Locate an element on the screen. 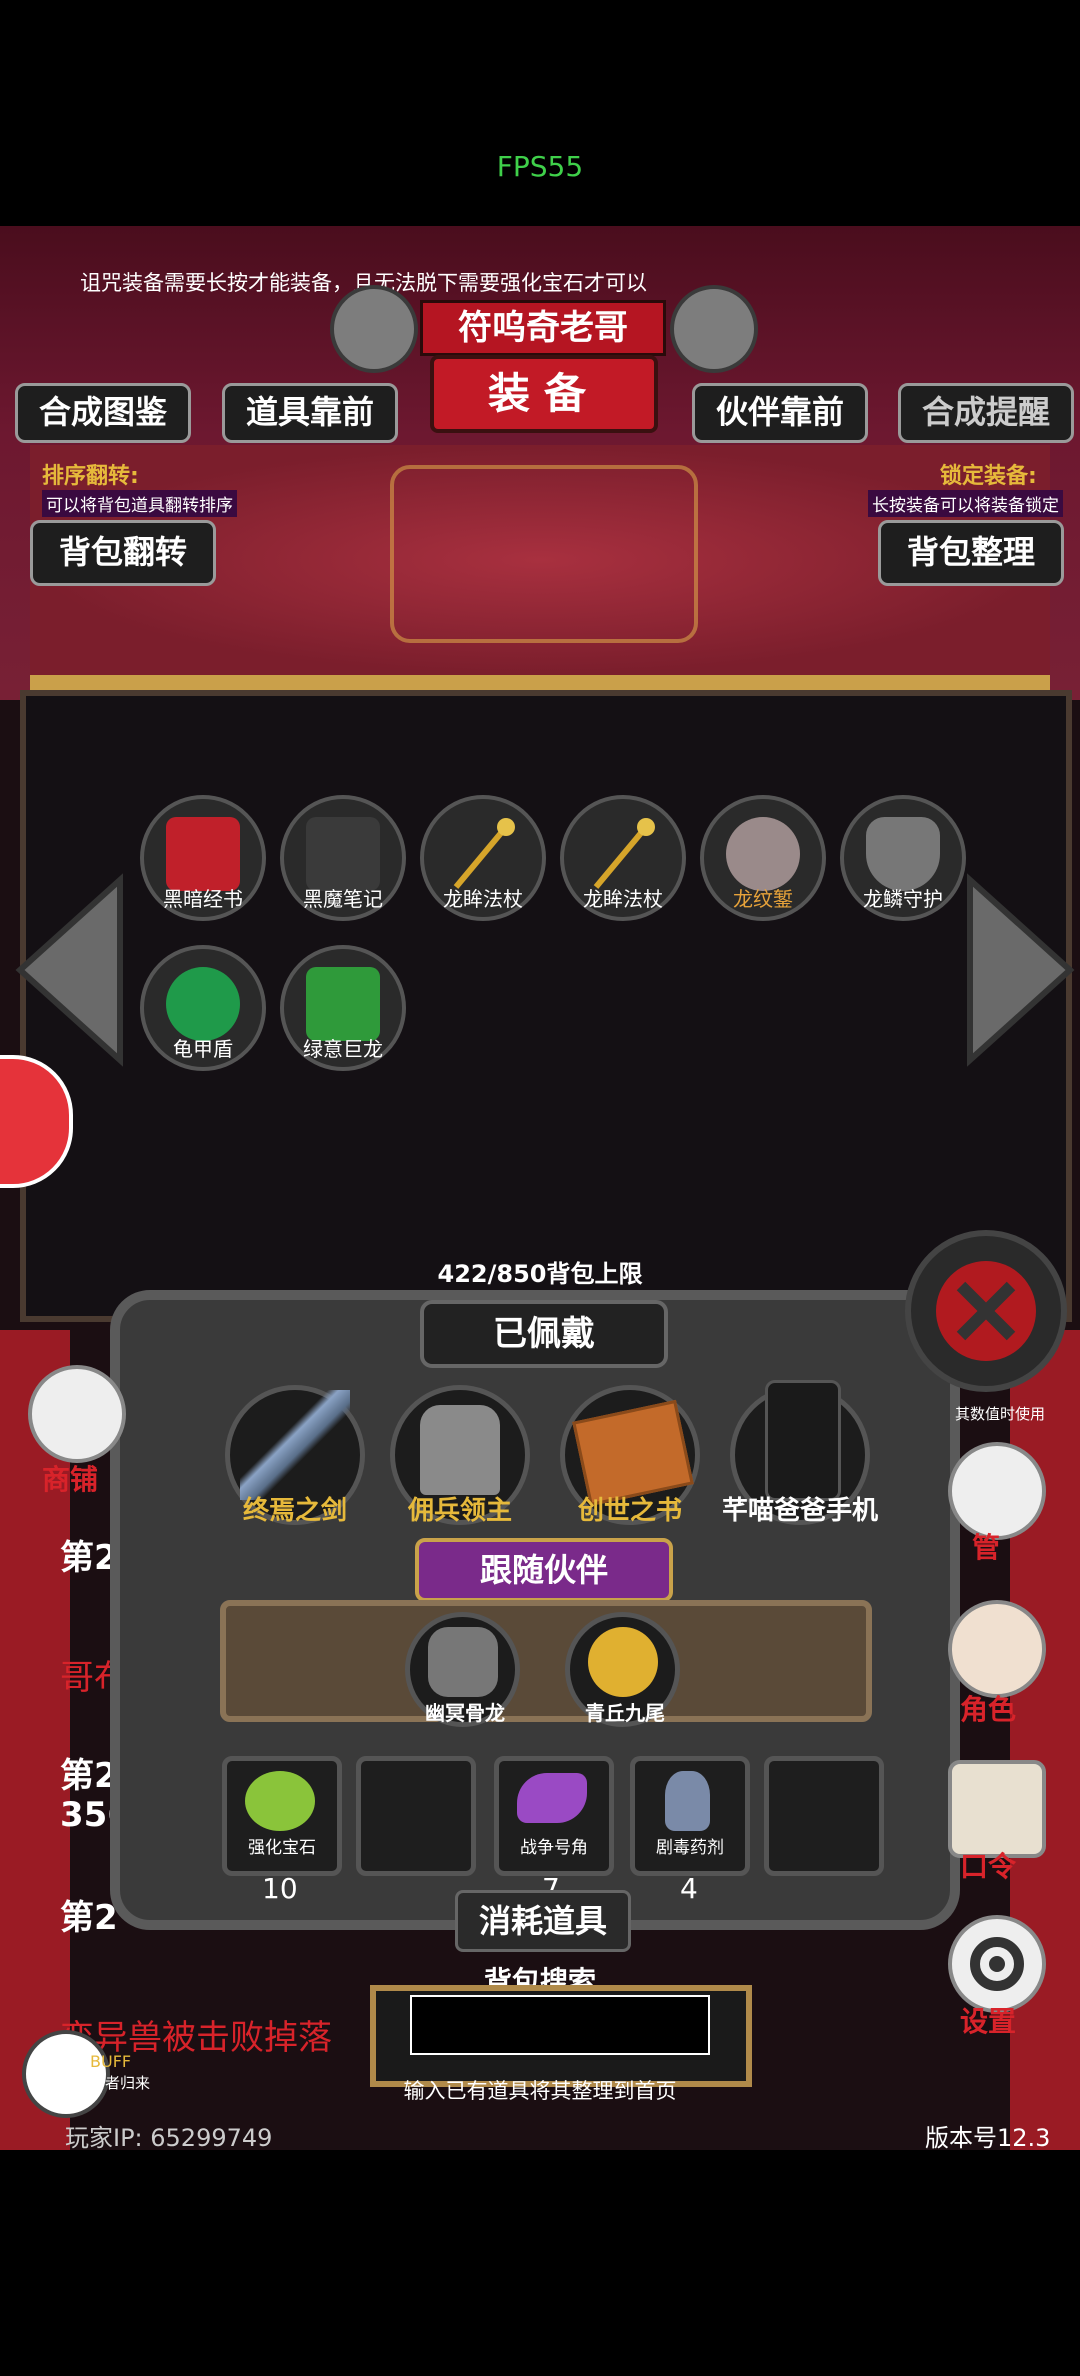 The height and width of the screenshot is (2376, 1080). sidebar-label-manage: 管 is located at coordinates (986, 1546).